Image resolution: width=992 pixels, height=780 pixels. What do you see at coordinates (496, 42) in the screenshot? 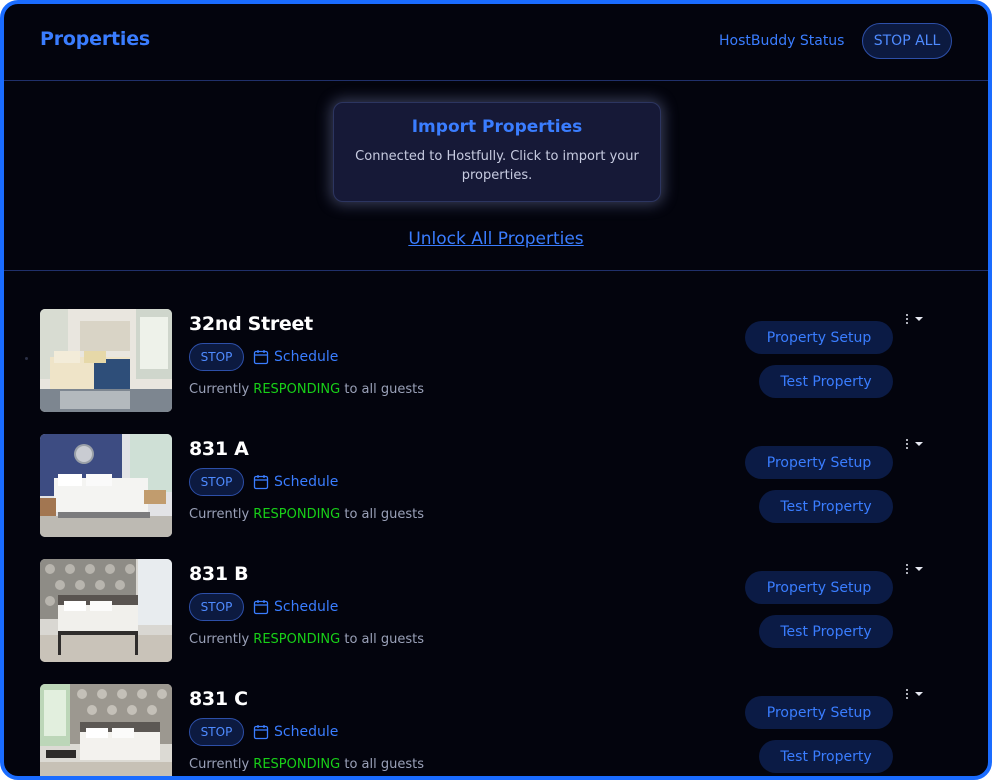
I see `page-header: Properties HostBuddy Status STOP ALL` at bounding box center [496, 42].